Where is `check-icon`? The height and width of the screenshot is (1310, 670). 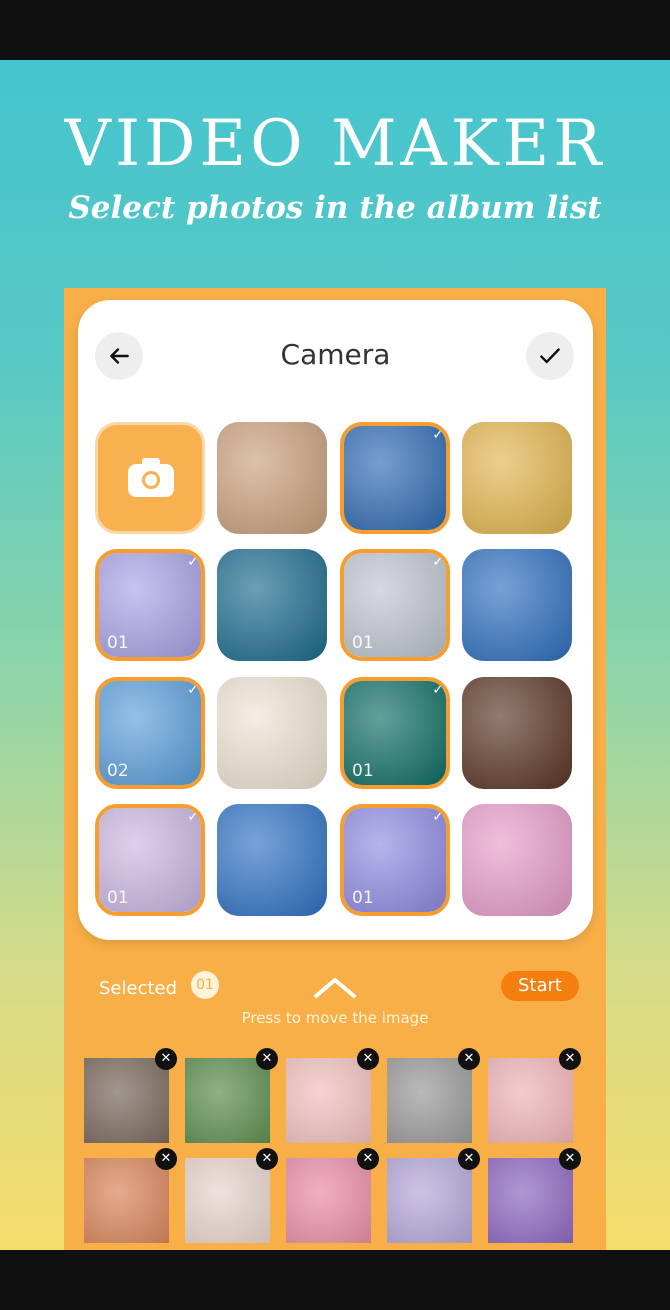
check-icon is located at coordinates (550, 356).